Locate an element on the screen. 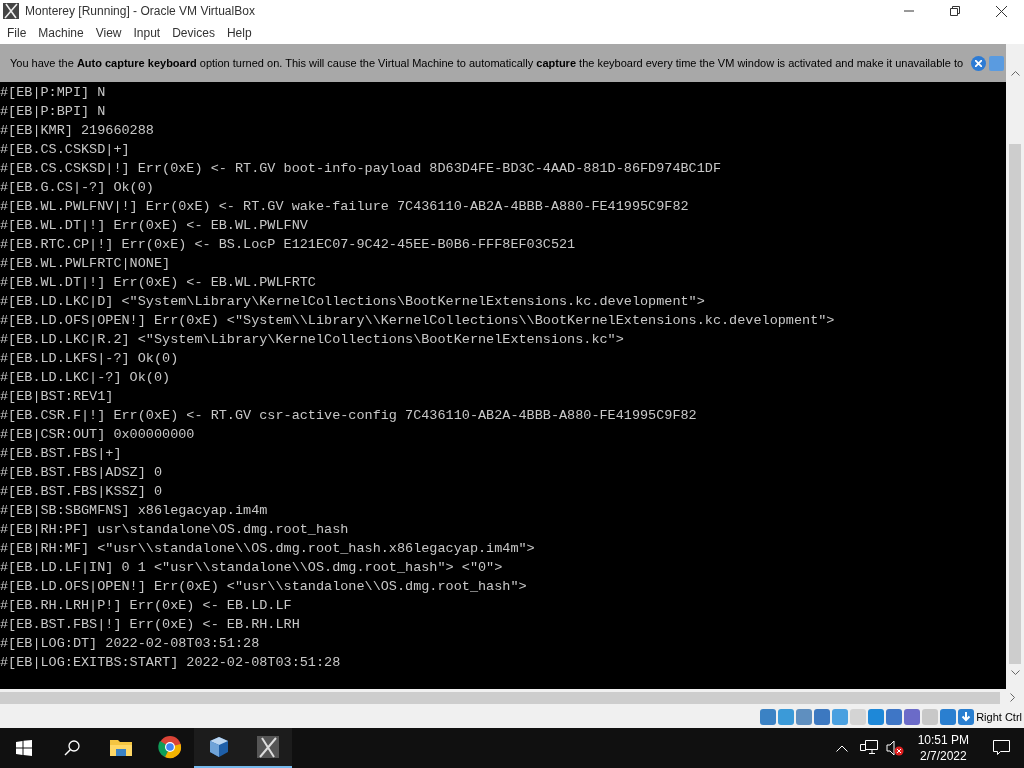 The image size is (1024, 768). menu-item: Help is located at coordinates (239, 33).